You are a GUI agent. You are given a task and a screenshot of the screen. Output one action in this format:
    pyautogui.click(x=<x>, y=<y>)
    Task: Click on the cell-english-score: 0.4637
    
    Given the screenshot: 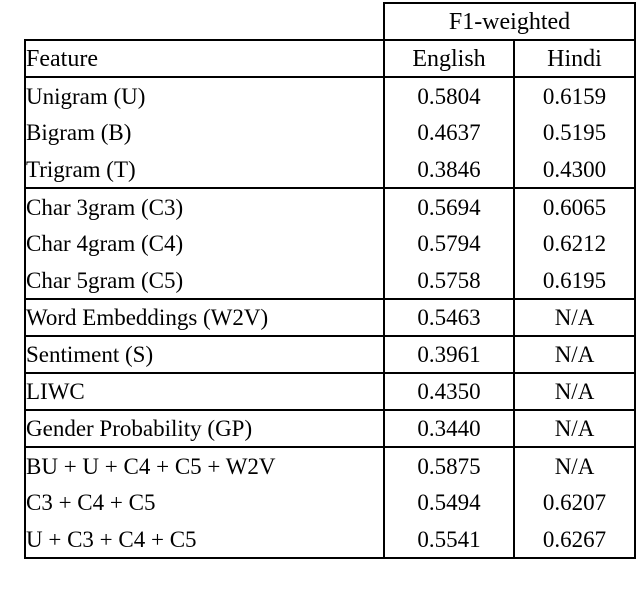 What is the action you would take?
    pyautogui.click(x=449, y=132)
    